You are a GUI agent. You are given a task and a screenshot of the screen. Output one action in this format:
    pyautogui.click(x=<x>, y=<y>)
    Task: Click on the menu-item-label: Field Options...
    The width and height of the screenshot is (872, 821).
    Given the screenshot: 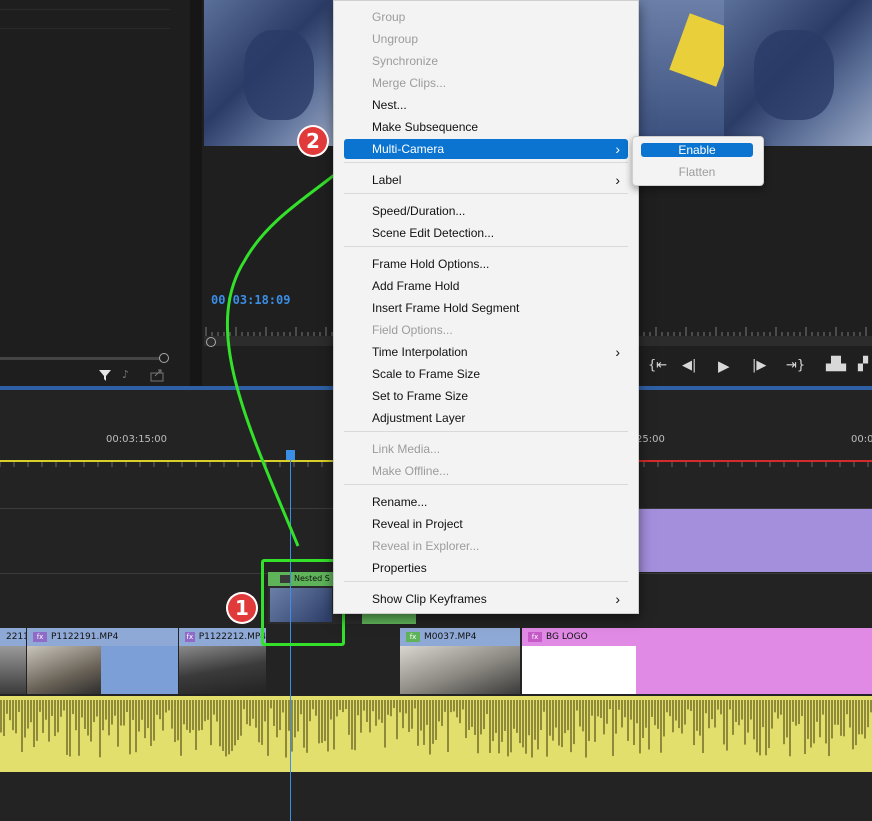 What is the action you would take?
    pyautogui.click(x=412, y=330)
    